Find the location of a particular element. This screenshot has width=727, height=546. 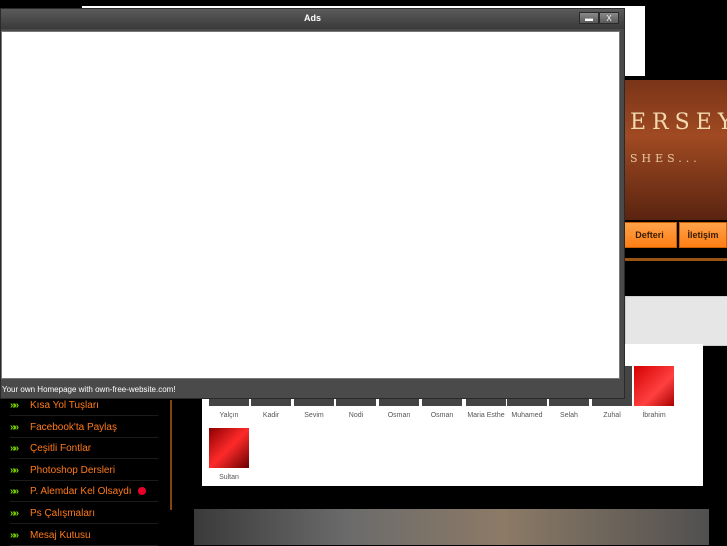

sidebar-item-label: Photoshop Dersleri is located at coordinates (73, 470).